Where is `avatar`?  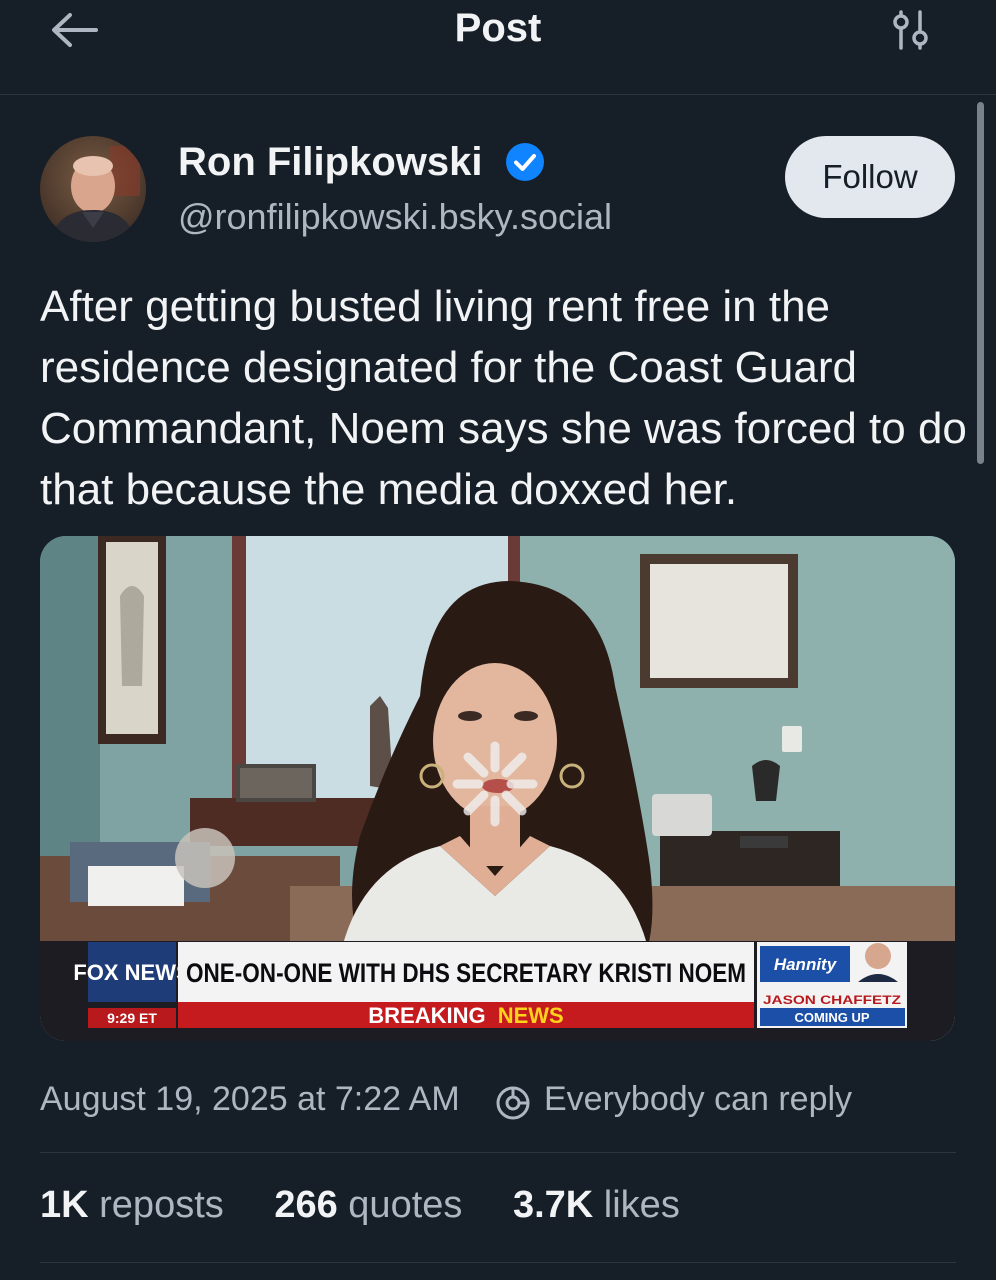 avatar is located at coordinates (93, 189).